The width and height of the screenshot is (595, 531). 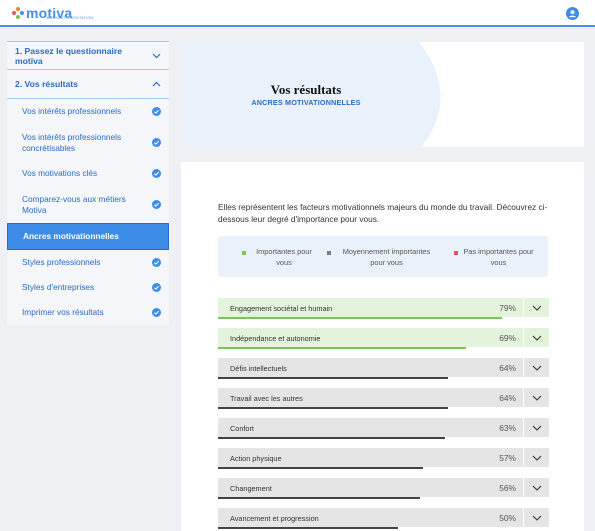 I want to click on sidebar-item-label: Comparez-vous aux métiers Motiva, so click(x=74, y=204).